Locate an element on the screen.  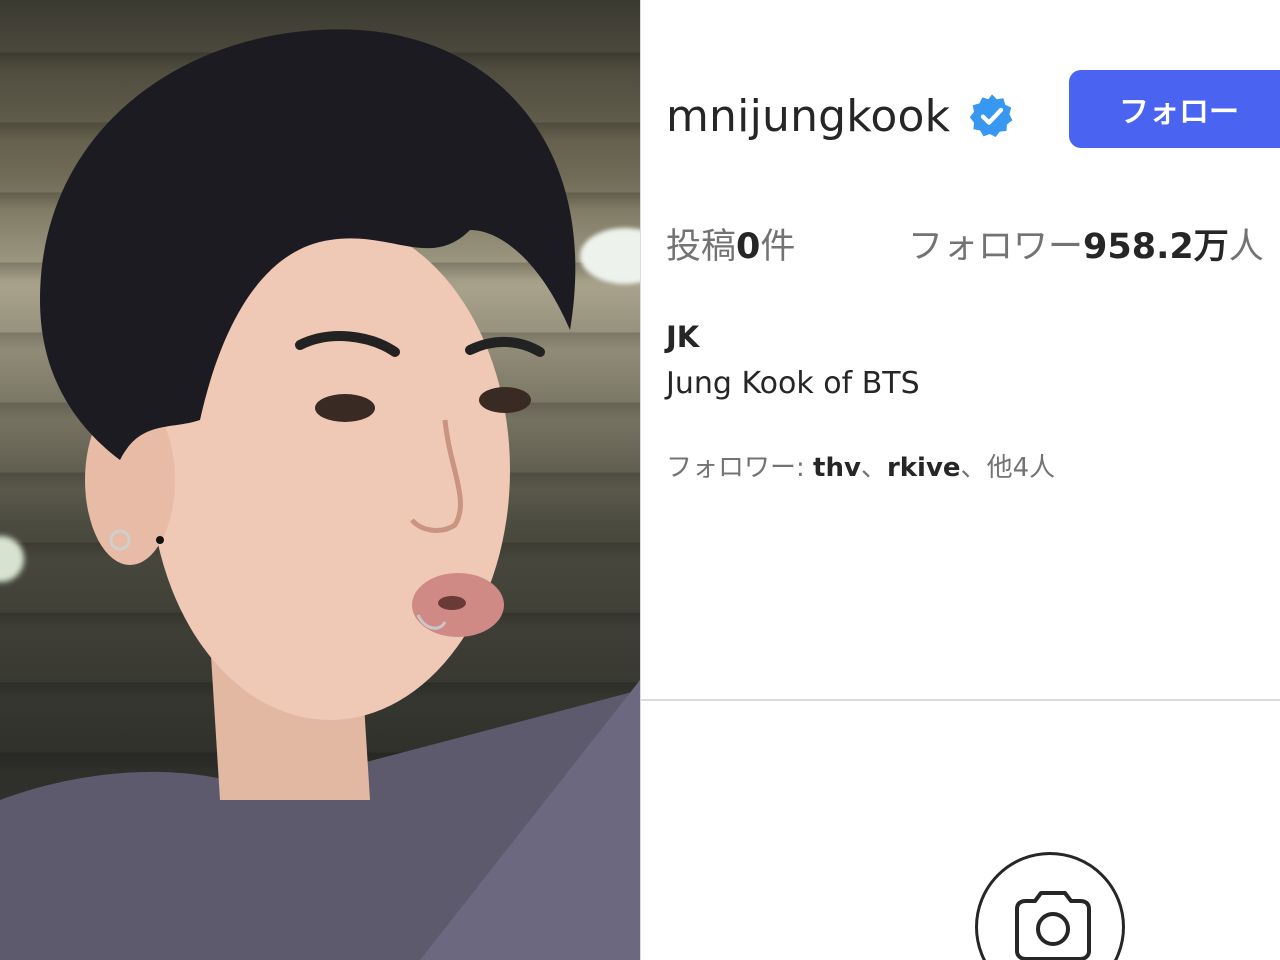
followed-by: フォロワー: thv、rkive、他4人 is located at coordinates (860, 465).